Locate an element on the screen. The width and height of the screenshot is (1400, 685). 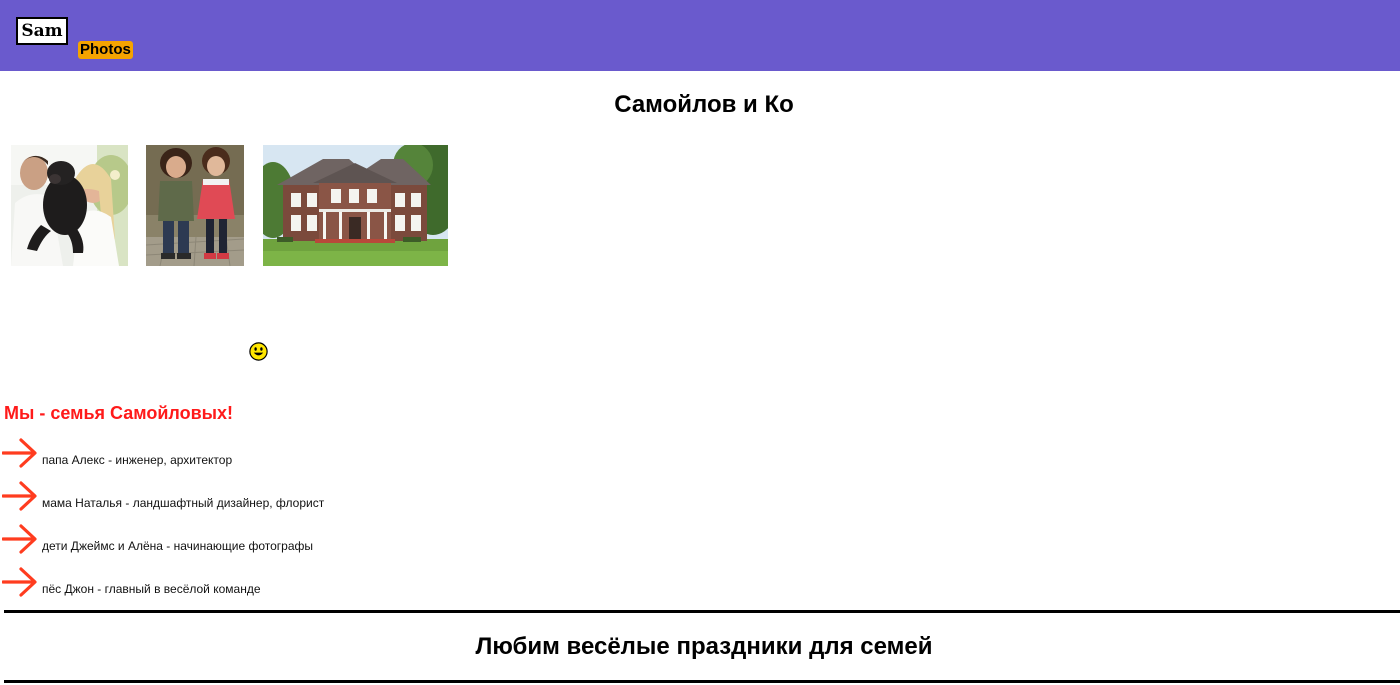
house-photo is located at coordinates (355, 205).